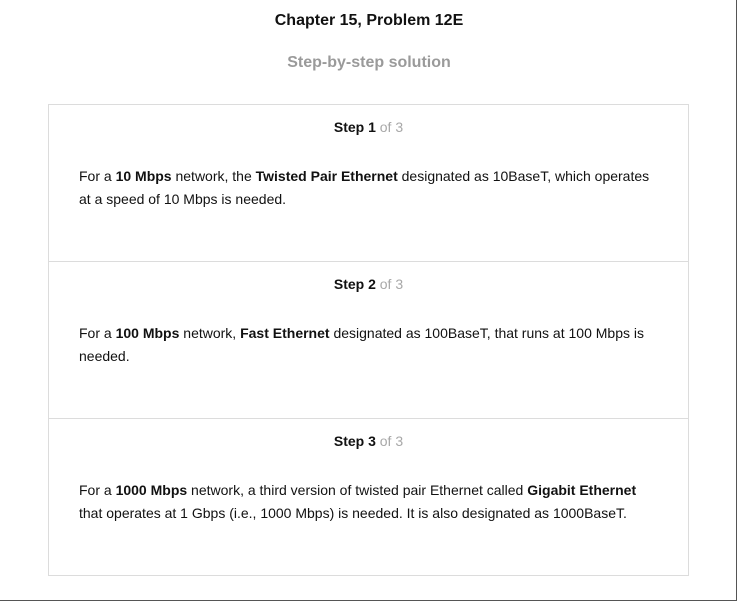 The width and height of the screenshot is (738, 602). Describe the element at coordinates (369, 62) in the screenshot. I see `solution-subtitle: Step-by-step solution` at that location.